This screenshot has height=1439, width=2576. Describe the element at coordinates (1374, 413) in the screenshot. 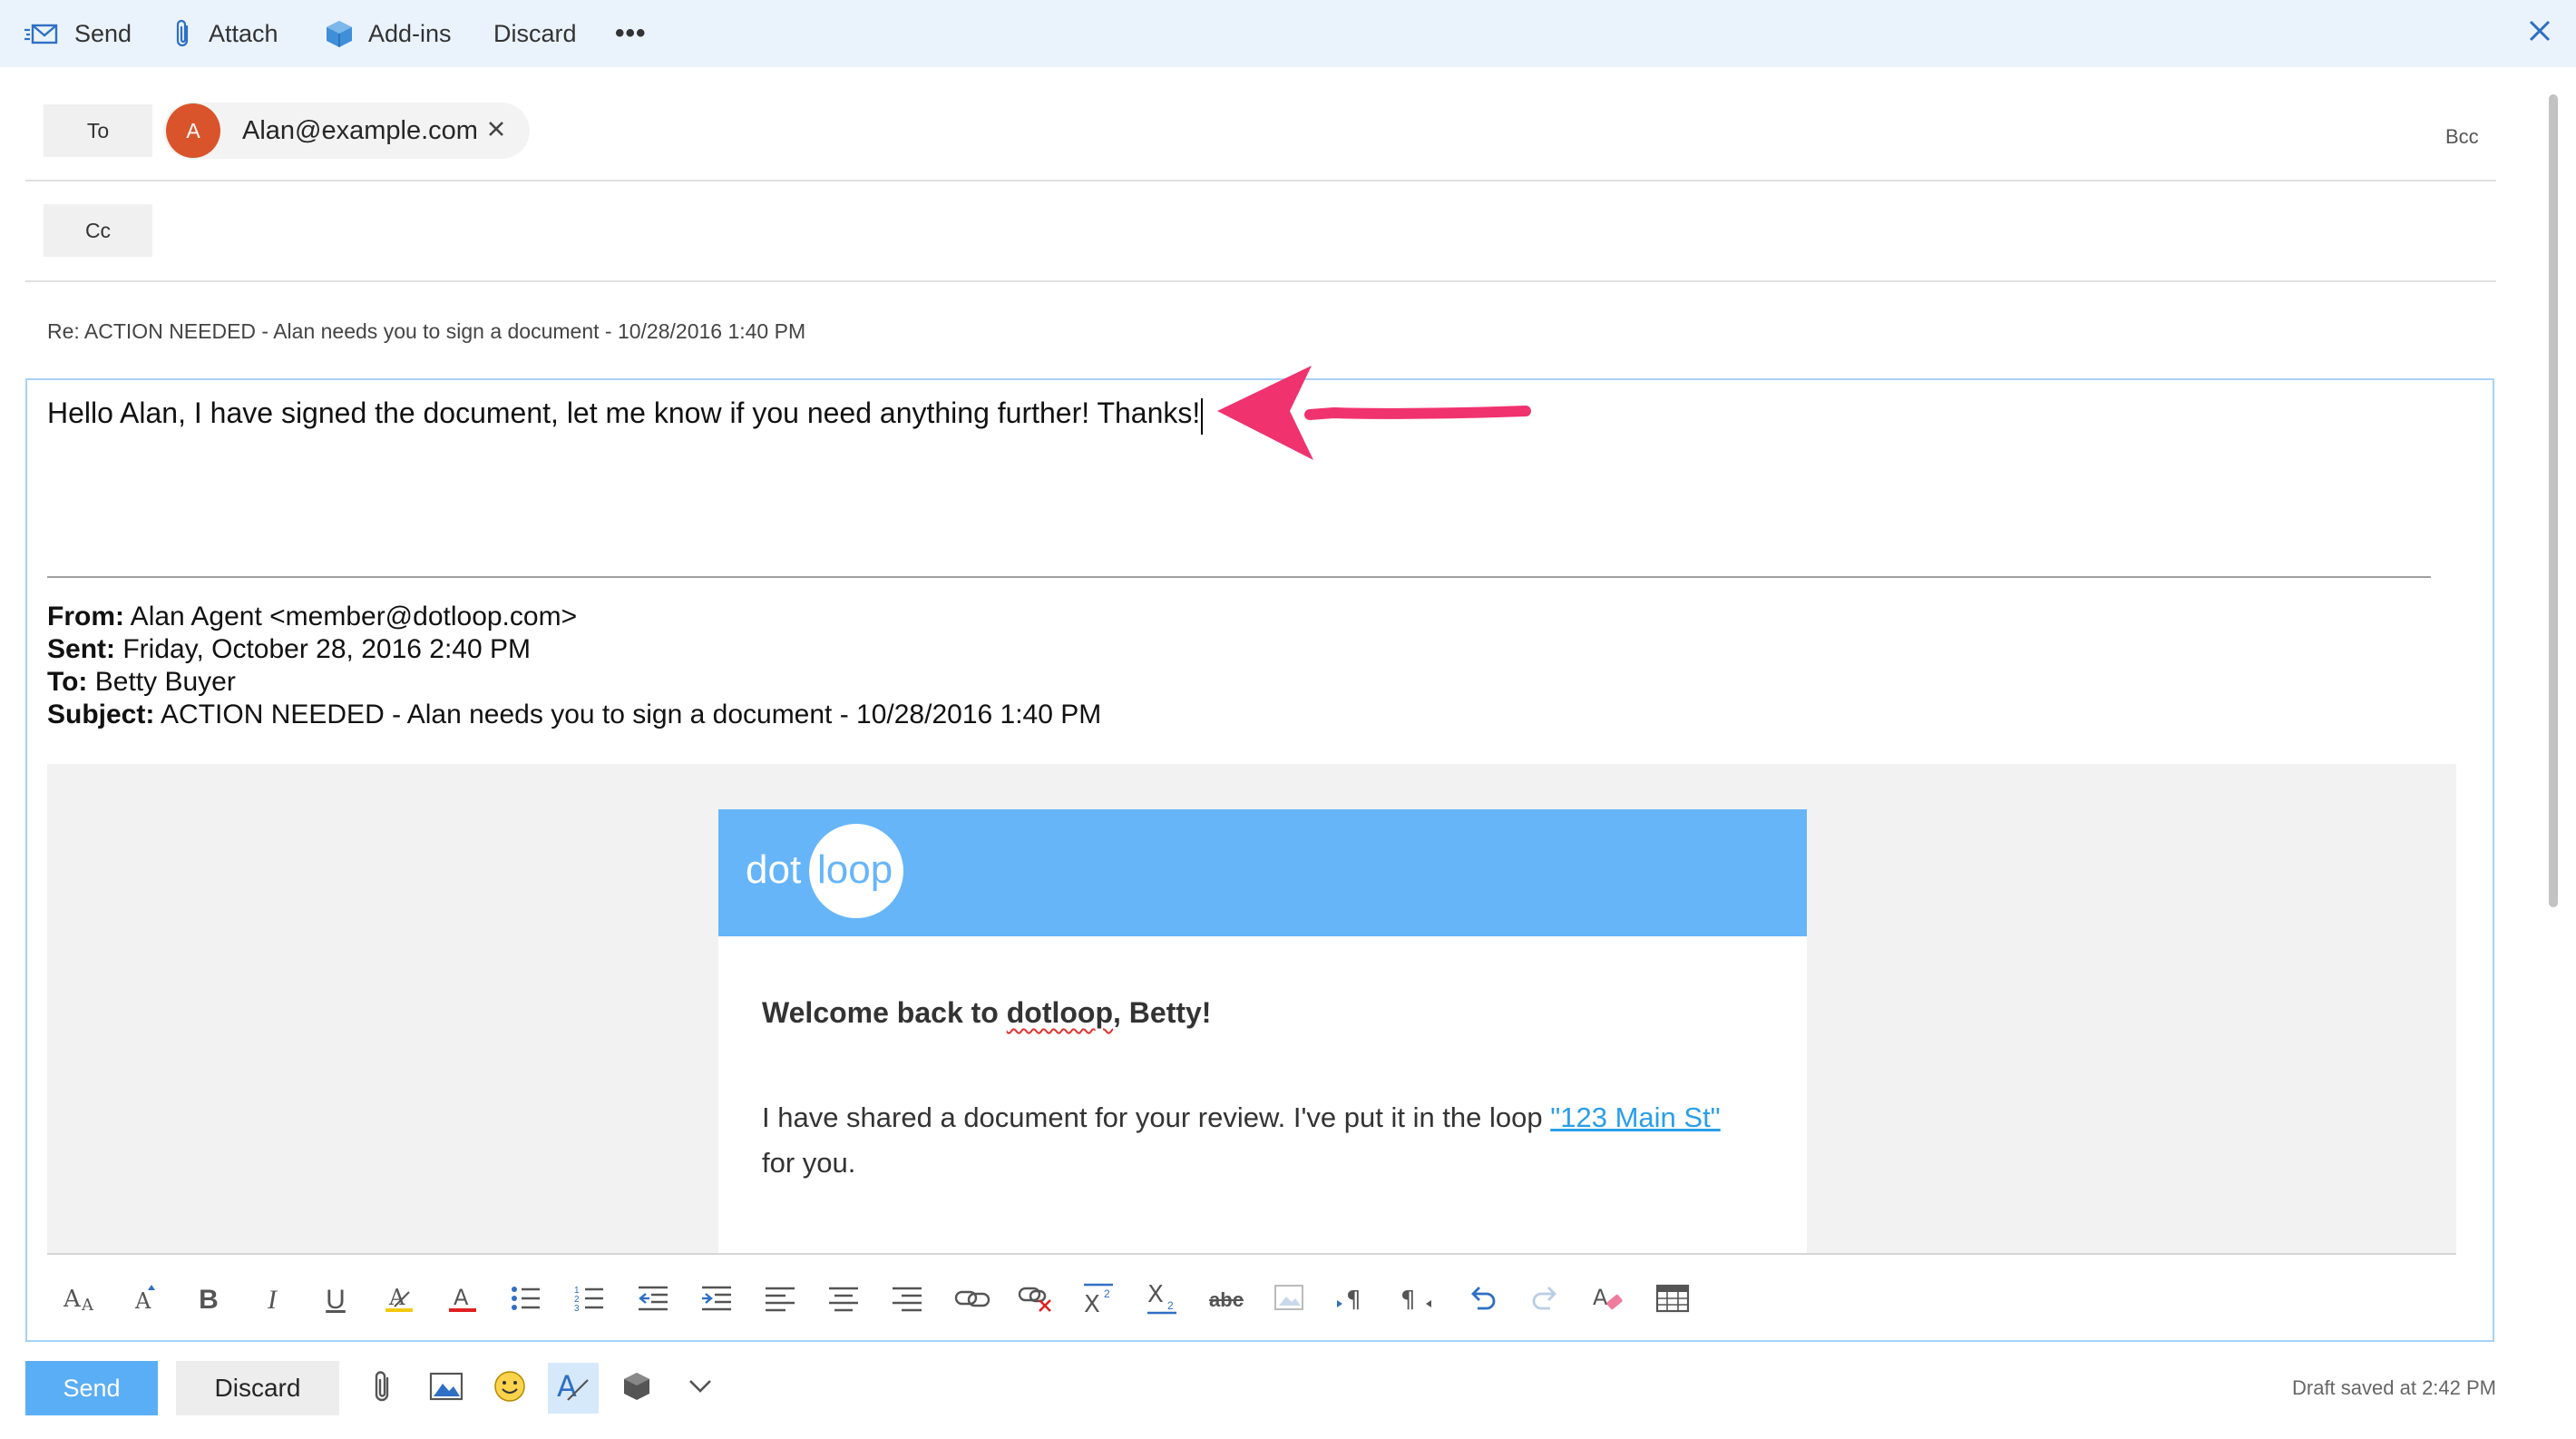

I see `annotation-arrow` at that location.